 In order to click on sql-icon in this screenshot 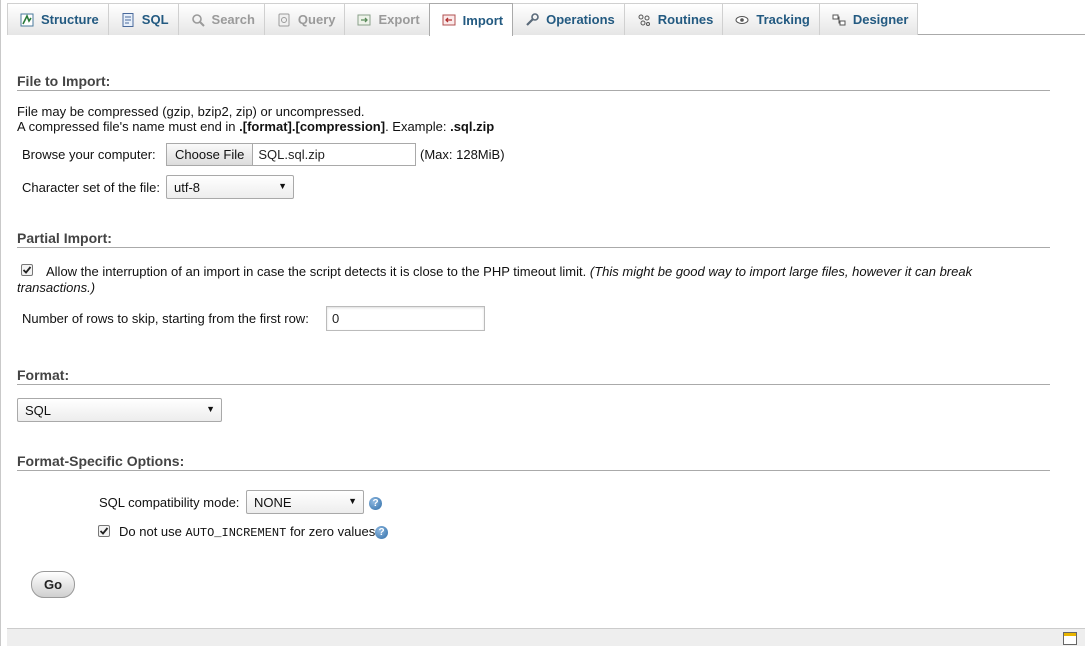, I will do `click(128, 20)`.